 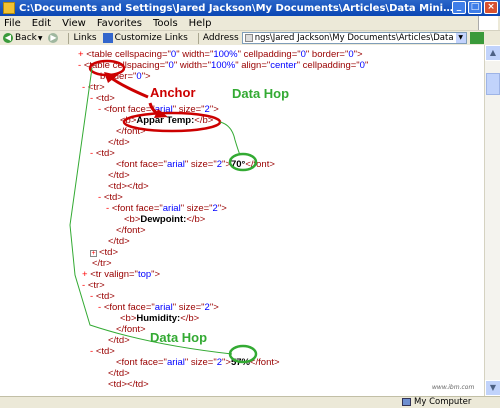 What do you see at coordinates (200, 23) in the screenshot?
I see `menu-help: Help` at bounding box center [200, 23].